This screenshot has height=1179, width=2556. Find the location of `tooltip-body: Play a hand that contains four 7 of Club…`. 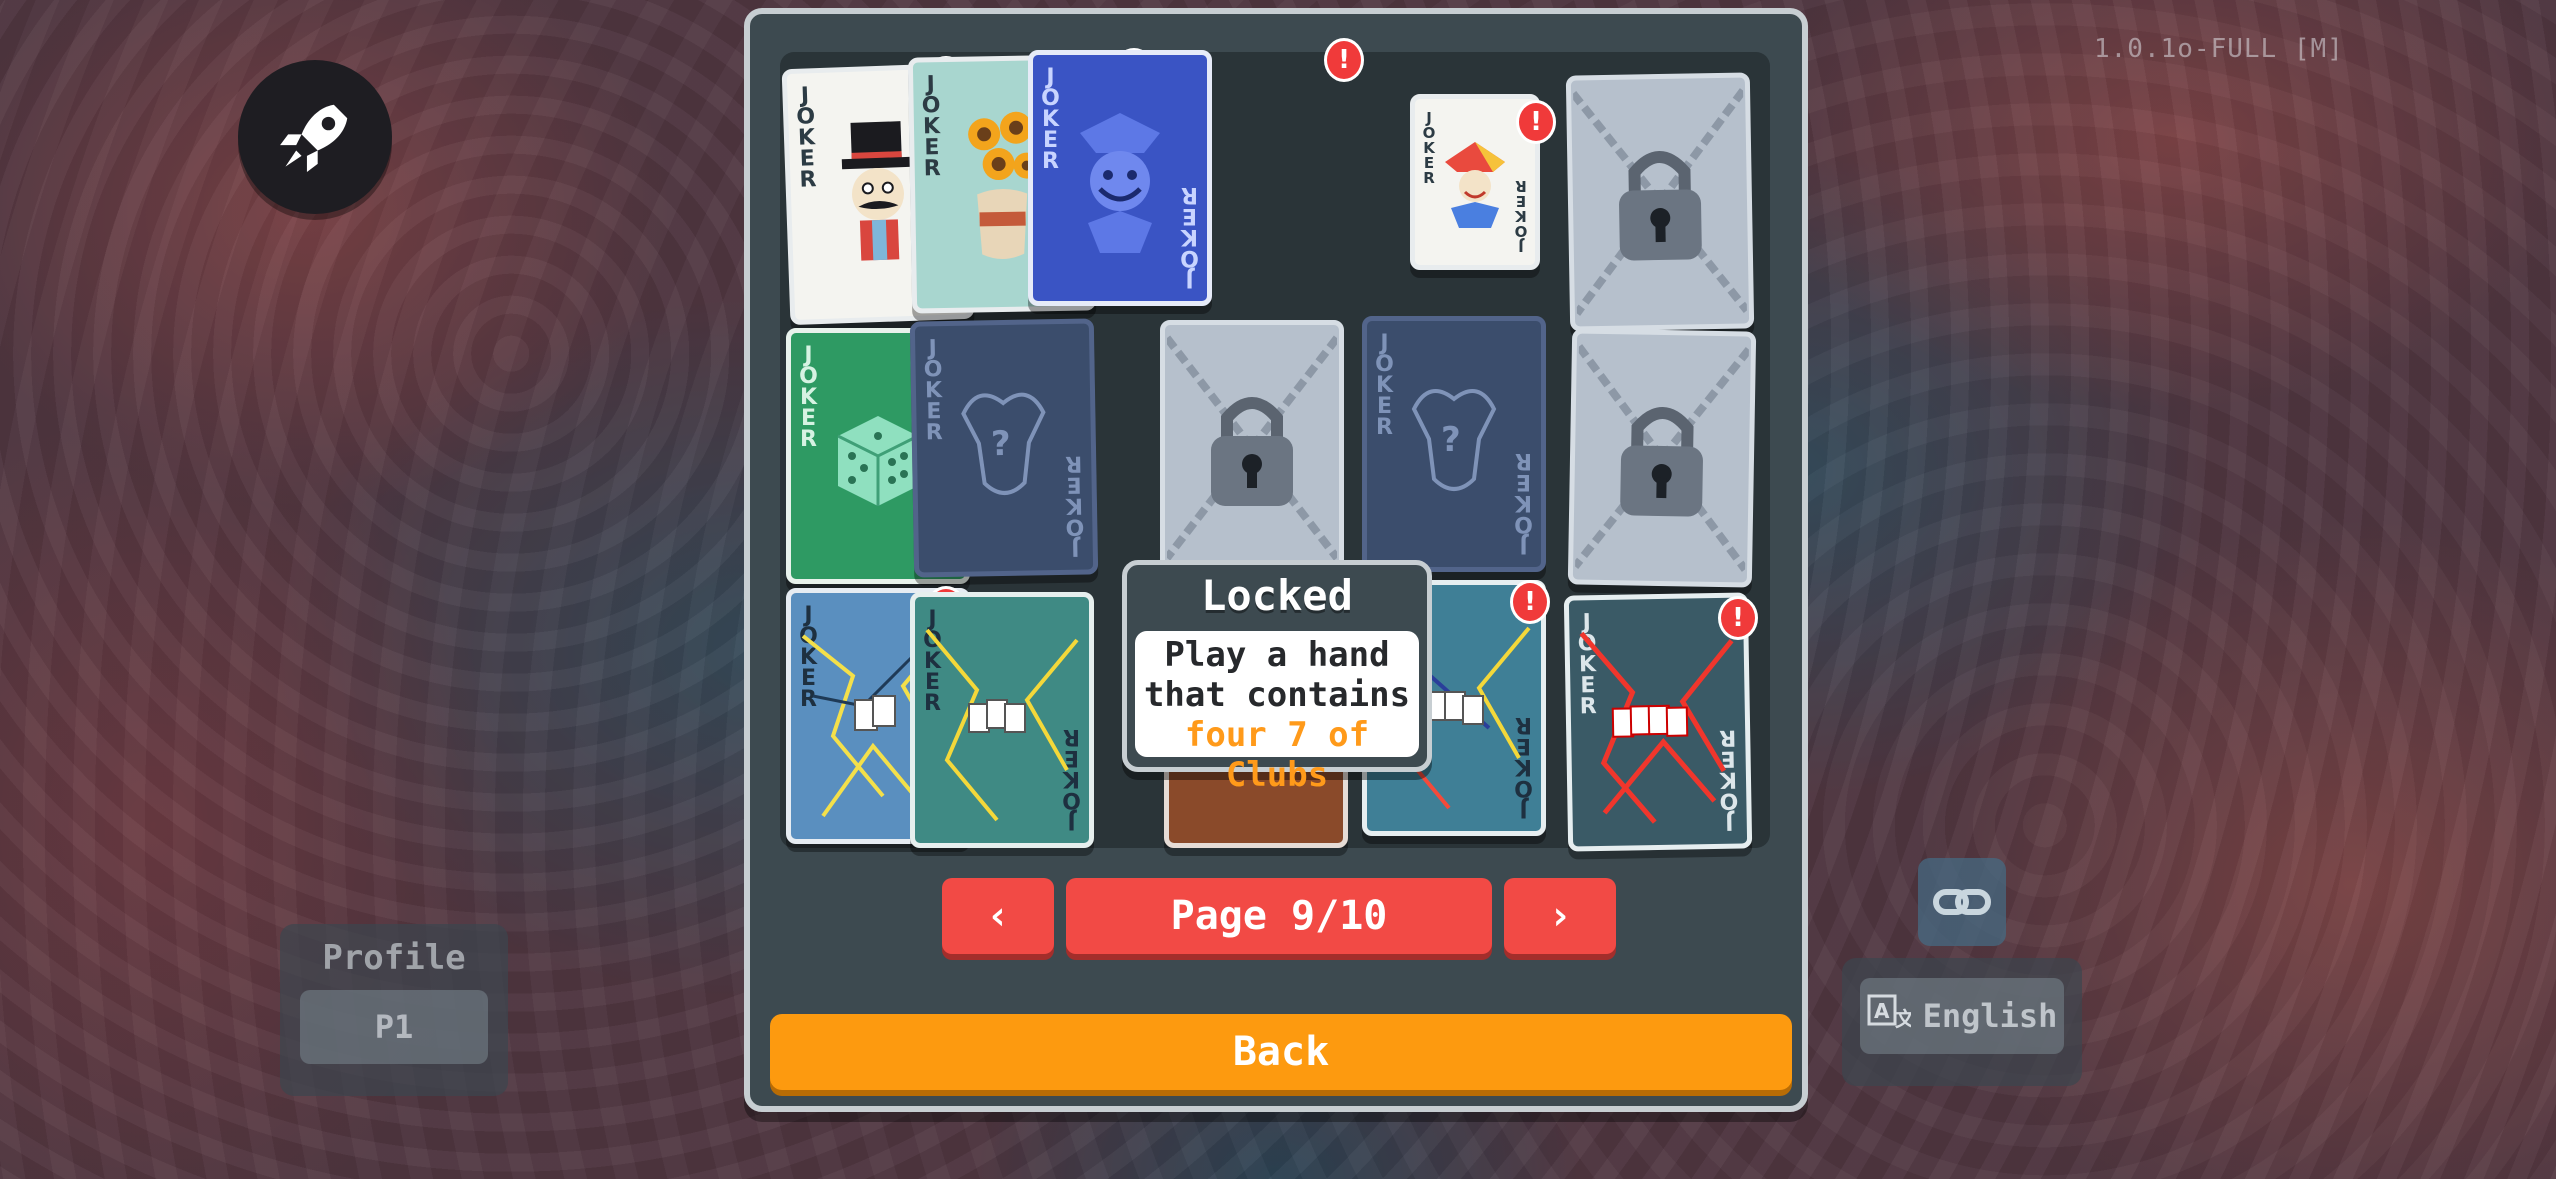

tooltip-body: Play a hand that contains four 7 of Club… is located at coordinates (1277, 713).